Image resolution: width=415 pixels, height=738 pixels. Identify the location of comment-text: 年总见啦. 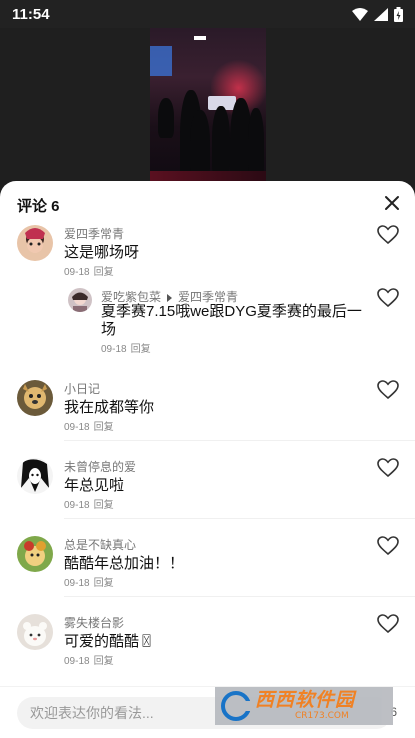
(94, 485).